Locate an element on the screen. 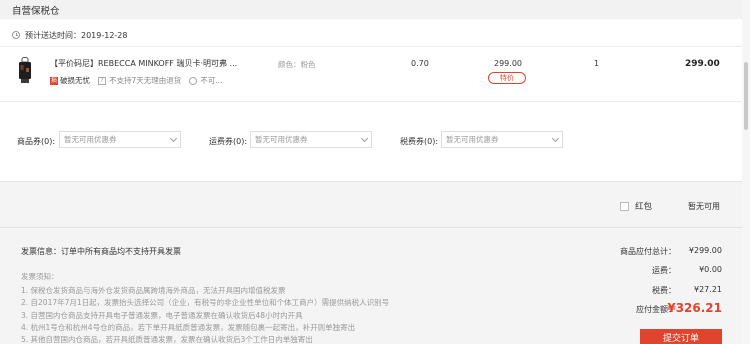 This screenshot has height=344, width=750. invoice-note: 1. 保税仓发货商品与海外仓发货商品属跨境海外商品，无法开具国内增值税发票 is located at coordinates (153, 290).